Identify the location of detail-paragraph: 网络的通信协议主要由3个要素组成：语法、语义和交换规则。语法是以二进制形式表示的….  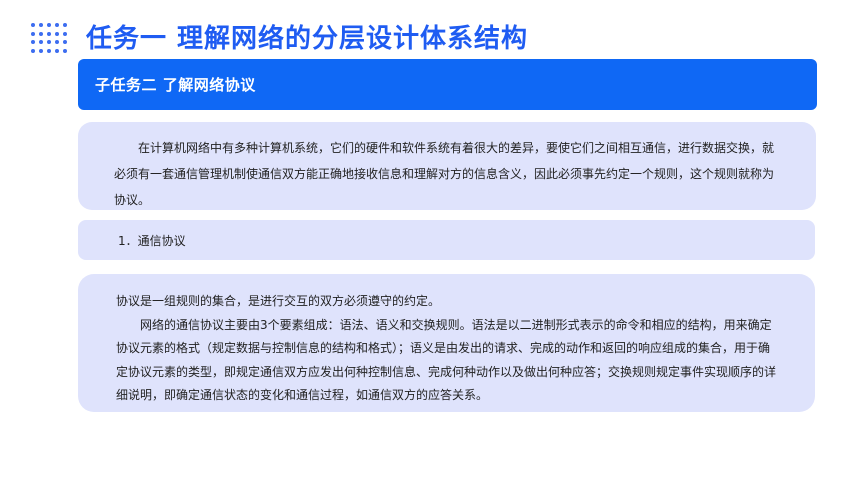
(446, 360).